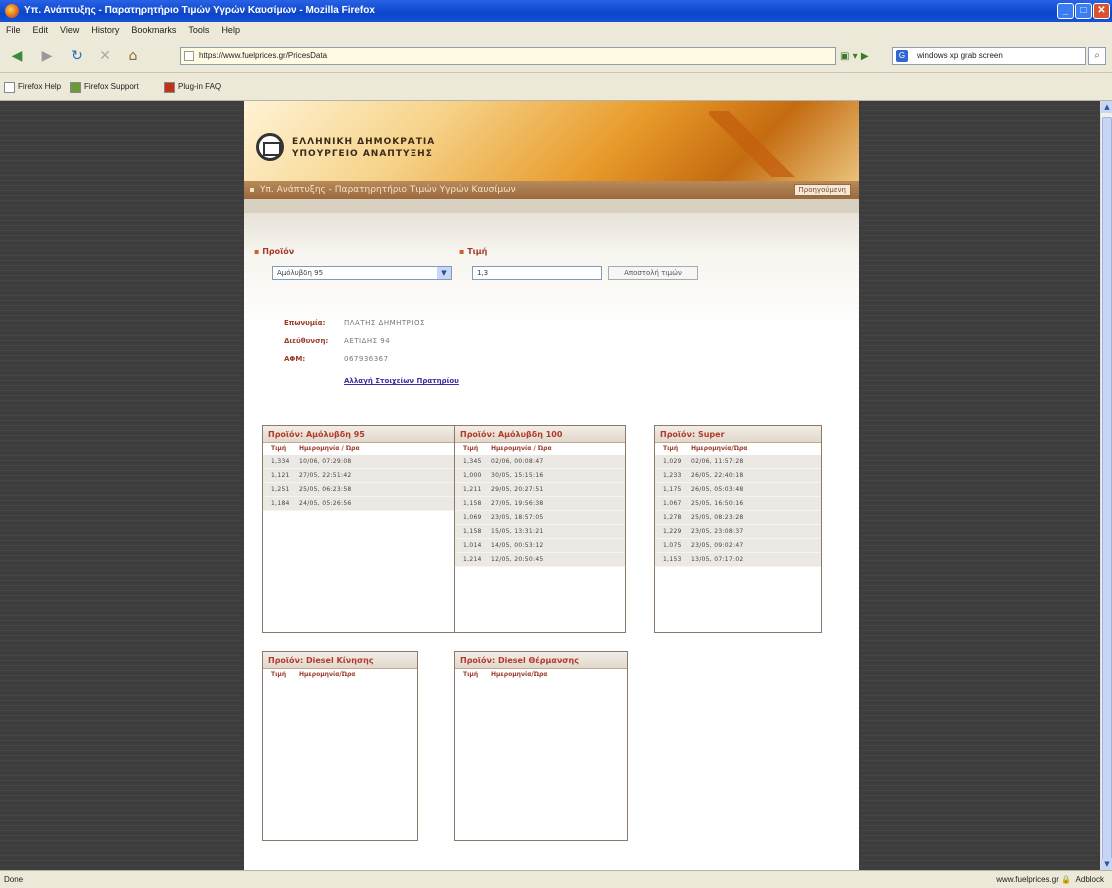 This screenshot has width=1112, height=888. What do you see at coordinates (444, 273) in the screenshot?
I see `chevron-down-icon: ▼` at bounding box center [444, 273].